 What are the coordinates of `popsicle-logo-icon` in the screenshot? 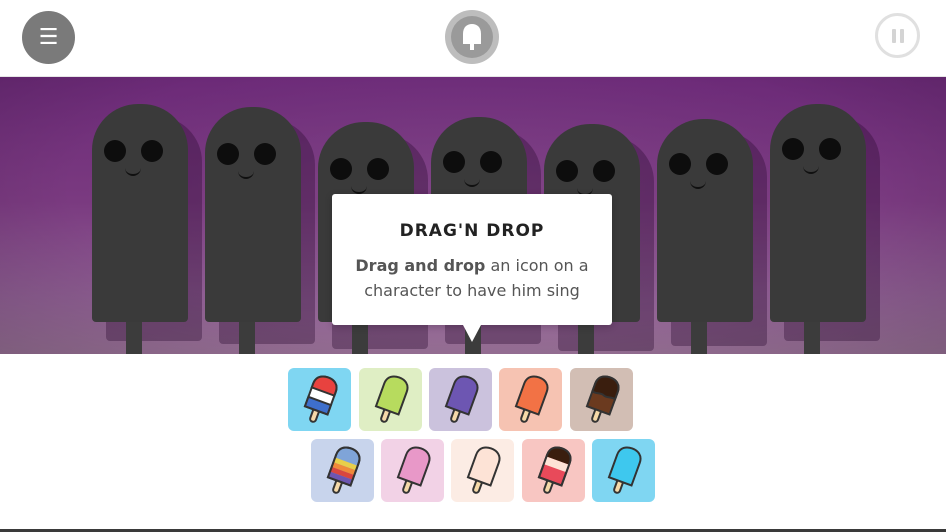 It's located at (472, 37).